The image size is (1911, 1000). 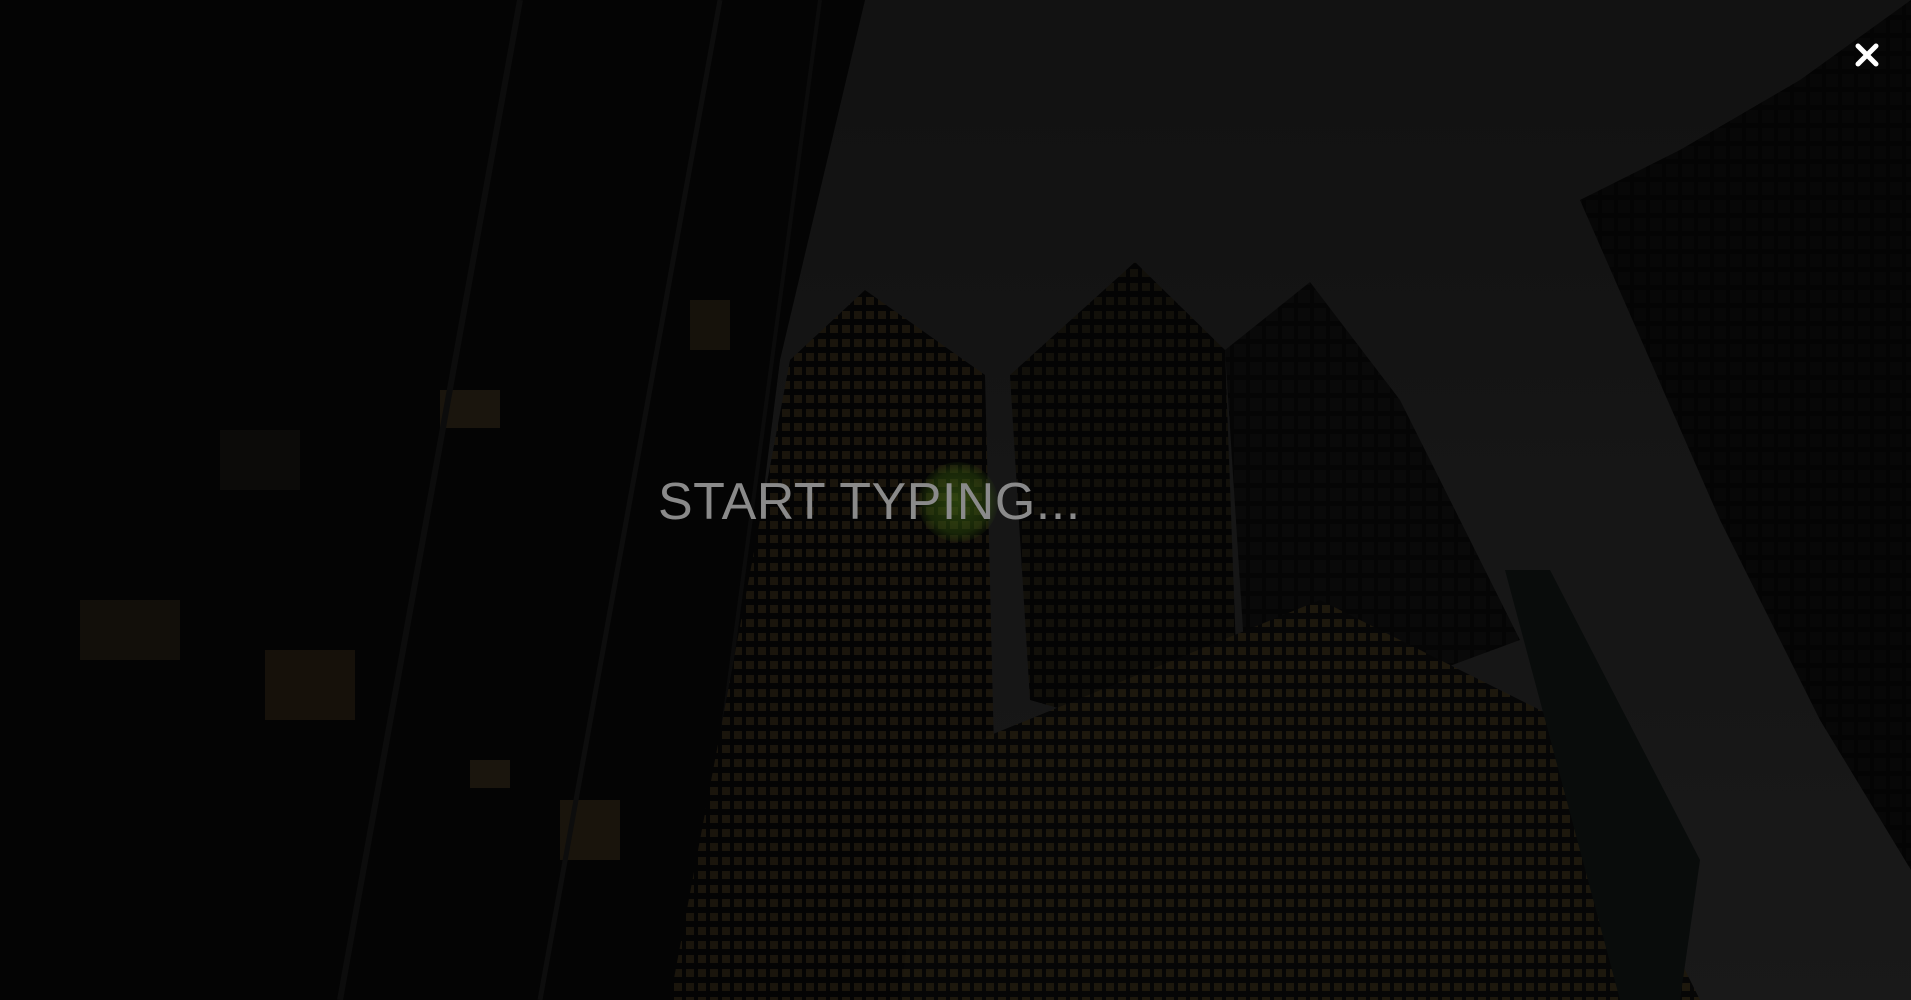 I want to click on search-field-wrapper, so click(x=960, y=502).